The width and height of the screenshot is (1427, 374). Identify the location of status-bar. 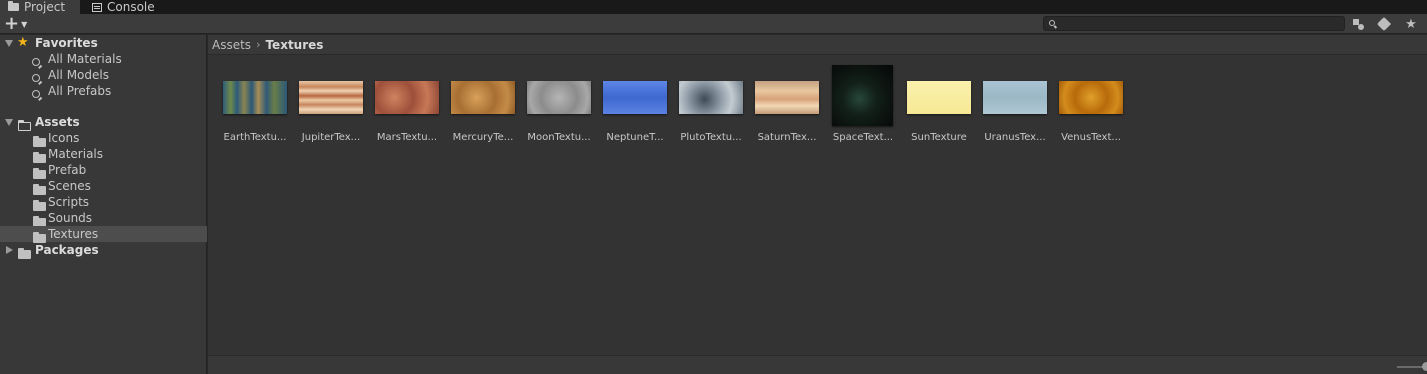
(817, 364).